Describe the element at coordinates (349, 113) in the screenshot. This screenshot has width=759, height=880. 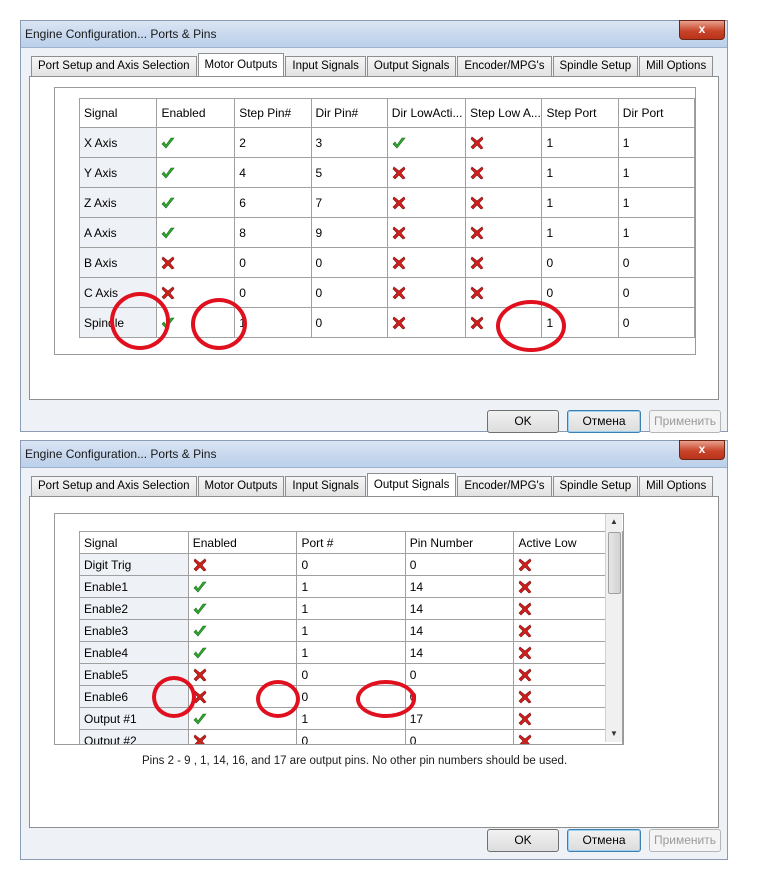
I see `column-header: Dir Pin#` at that location.